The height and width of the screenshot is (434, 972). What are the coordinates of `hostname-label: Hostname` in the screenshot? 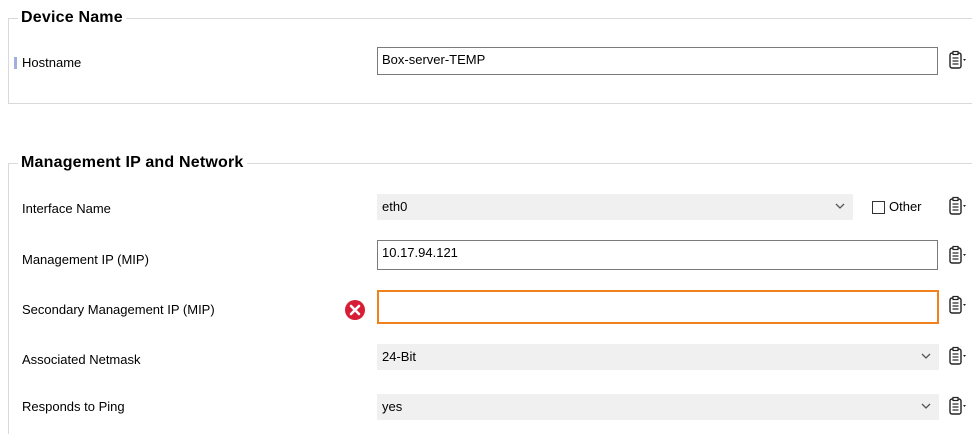 It's located at (52, 62).